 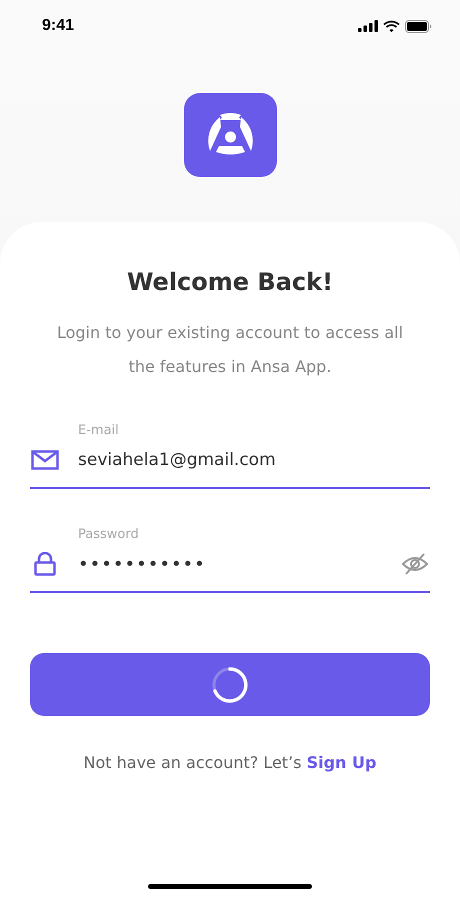 What do you see at coordinates (230, 762) in the screenshot?
I see `signup-text: Not have an account? Let’s Sign Up` at bounding box center [230, 762].